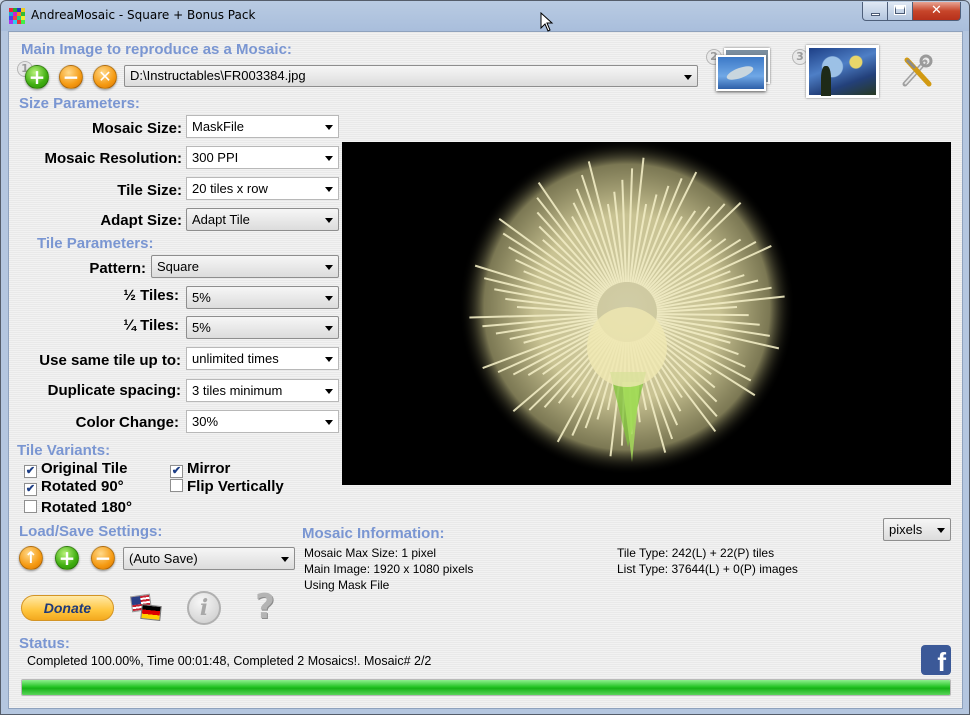  I want to click on load-save-title: Load/Save Settings:, so click(91, 531).